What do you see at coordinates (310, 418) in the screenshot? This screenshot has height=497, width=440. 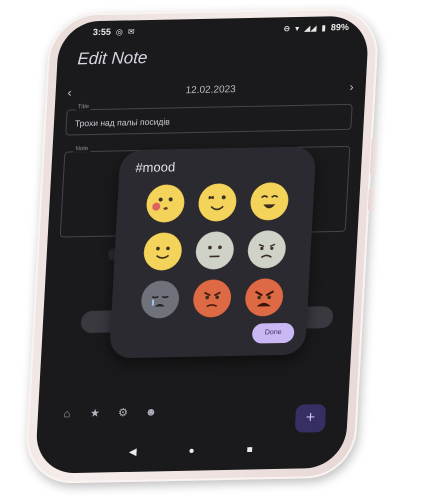 I see `plus-icon: +` at bounding box center [310, 418].